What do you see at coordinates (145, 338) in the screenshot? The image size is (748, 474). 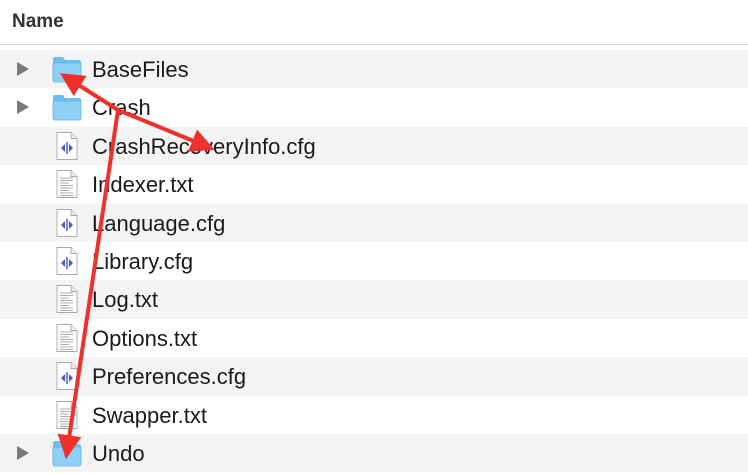 I see `file-name-label: Options.txt` at bounding box center [145, 338].